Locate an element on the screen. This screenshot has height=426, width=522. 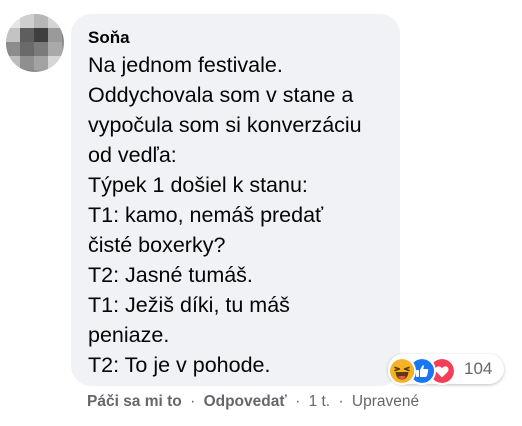
message-line: Týpek 1 došiel k stanu: is located at coordinates (198, 185).